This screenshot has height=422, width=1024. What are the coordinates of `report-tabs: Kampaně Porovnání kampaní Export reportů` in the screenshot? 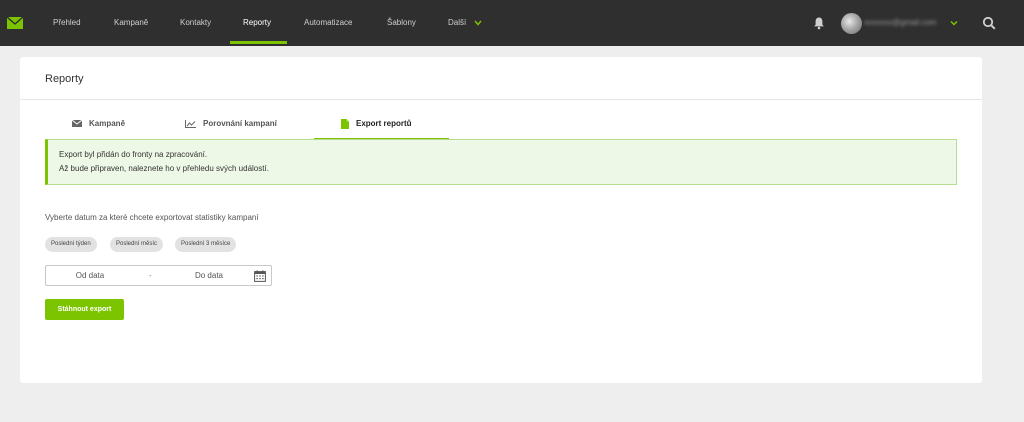 It's located at (501, 126).